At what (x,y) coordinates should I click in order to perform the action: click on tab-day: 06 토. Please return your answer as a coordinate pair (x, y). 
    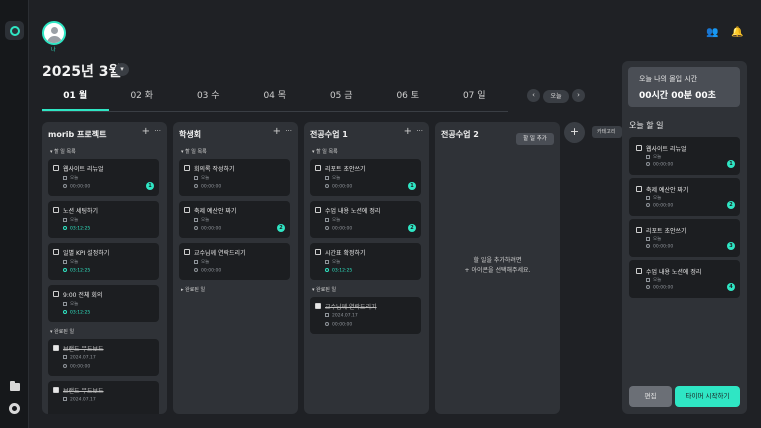
    Looking at the image, I should click on (408, 99).